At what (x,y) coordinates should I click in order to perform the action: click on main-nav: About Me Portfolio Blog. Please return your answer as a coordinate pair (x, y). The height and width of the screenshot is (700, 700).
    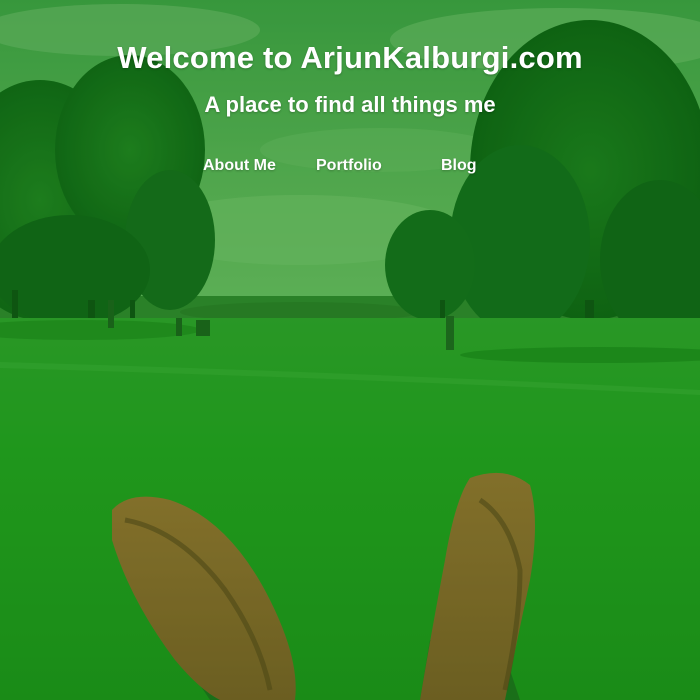
    Looking at the image, I should click on (350, 167).